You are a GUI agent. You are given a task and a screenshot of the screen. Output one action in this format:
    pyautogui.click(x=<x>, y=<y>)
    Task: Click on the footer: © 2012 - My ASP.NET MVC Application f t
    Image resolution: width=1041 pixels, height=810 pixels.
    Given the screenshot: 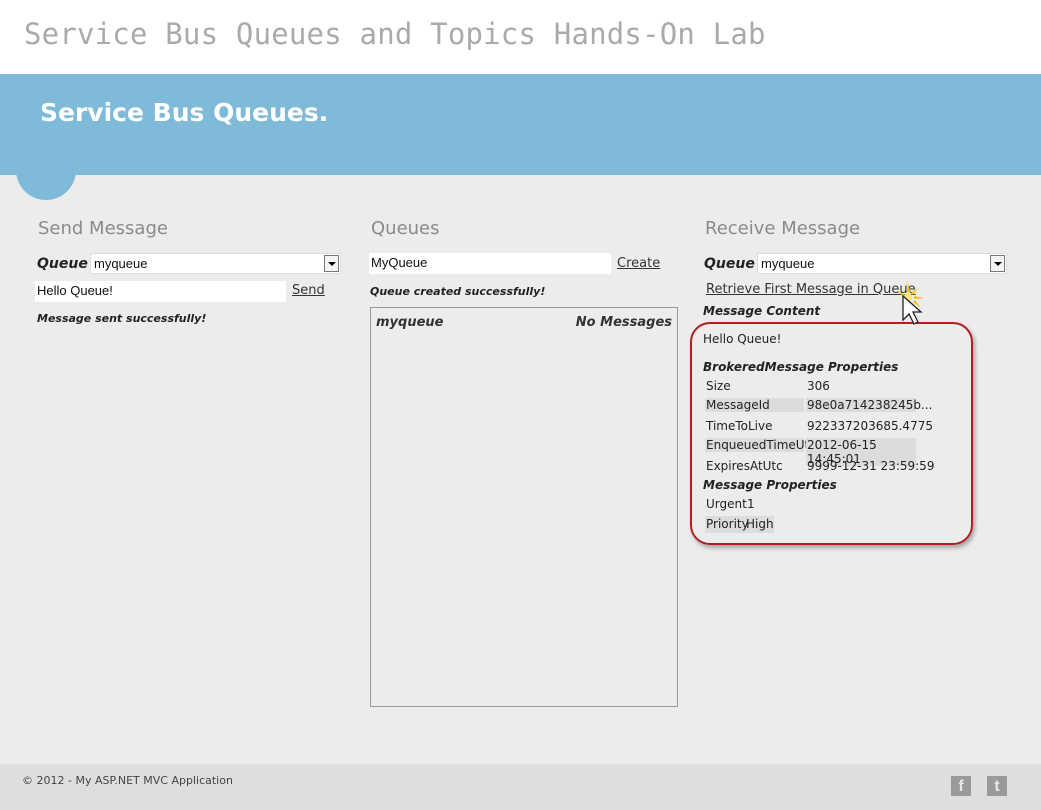 What is the action you would take?
    pyautogui.click(x=520, y=787)
    